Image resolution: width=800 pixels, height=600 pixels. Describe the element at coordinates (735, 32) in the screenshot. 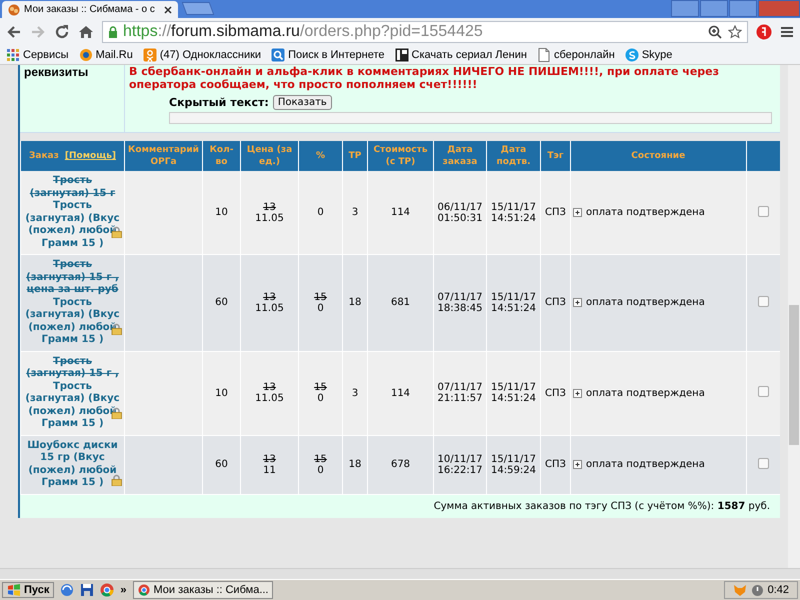

I see `star-icon` at that location.